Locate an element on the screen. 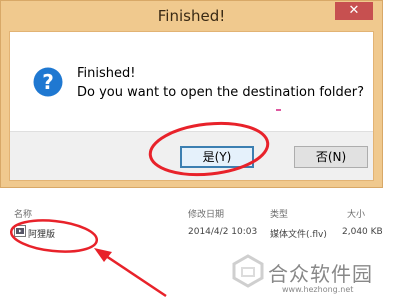 The width and height of the screenshot is (396, 301). column-header-size: 大小 is located at coordinates (356, 213).